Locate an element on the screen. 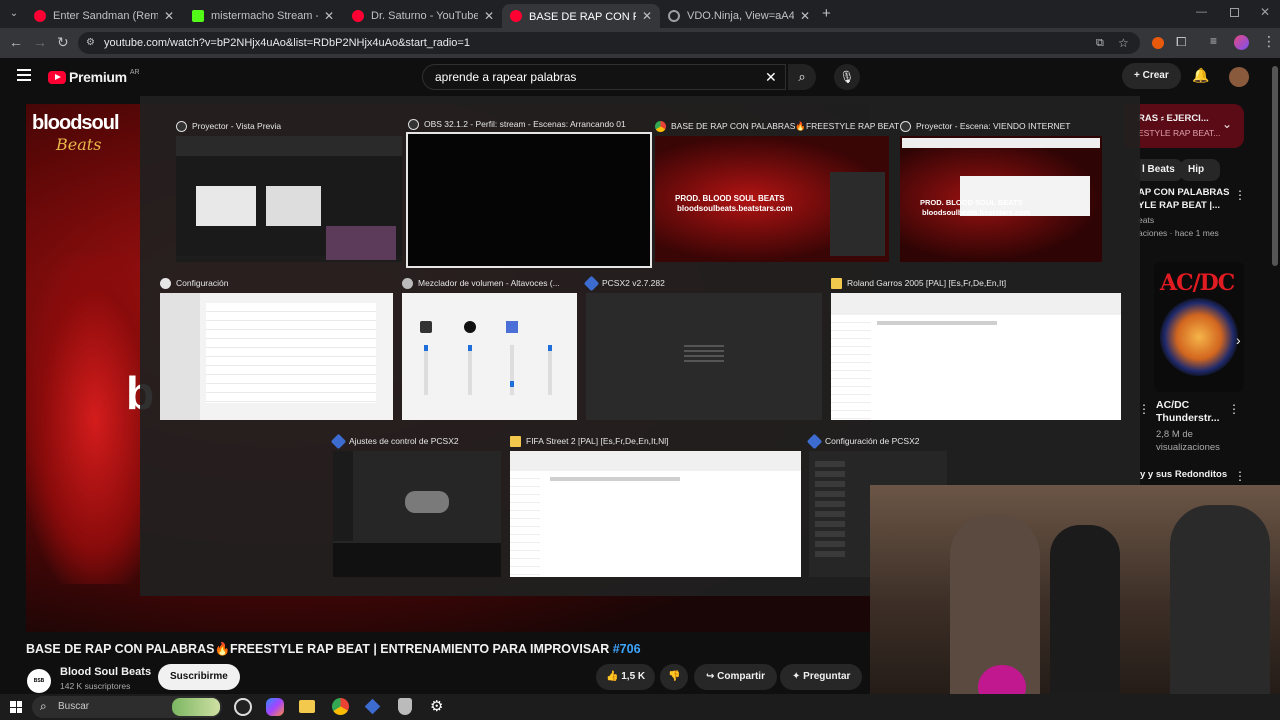  forward-icon: → is located at coordinates (40, 42).